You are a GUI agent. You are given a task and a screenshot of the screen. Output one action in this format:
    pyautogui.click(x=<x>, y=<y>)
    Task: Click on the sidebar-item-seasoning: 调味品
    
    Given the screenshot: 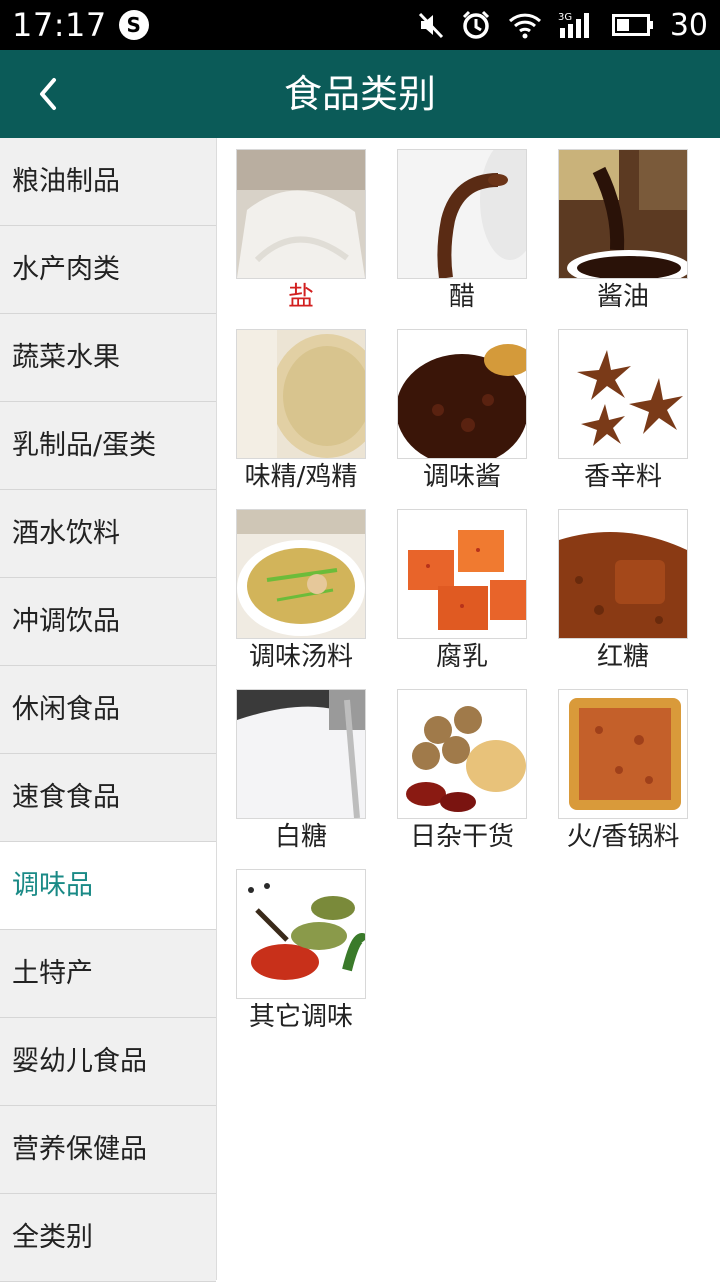 What is the action you would take?
    pyautogui.click(x=108, y=886)
    